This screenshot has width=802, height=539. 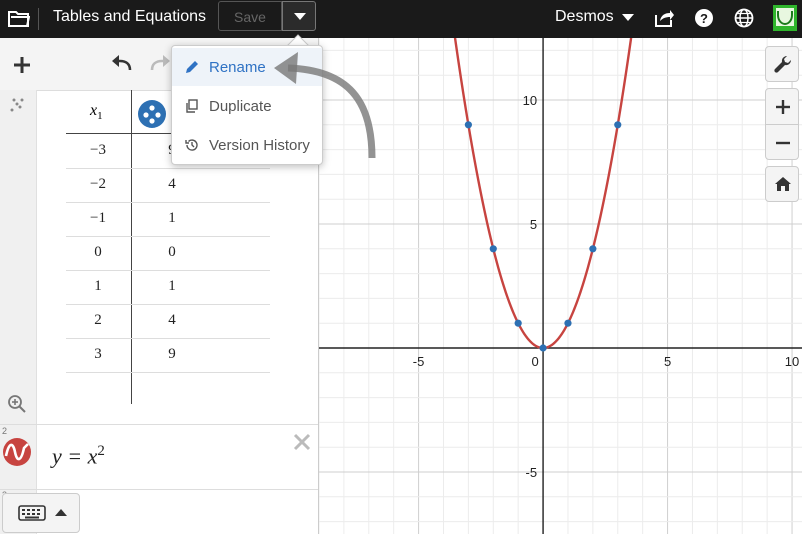 I want to click on table-column-rule, so click(x=131, y=247).